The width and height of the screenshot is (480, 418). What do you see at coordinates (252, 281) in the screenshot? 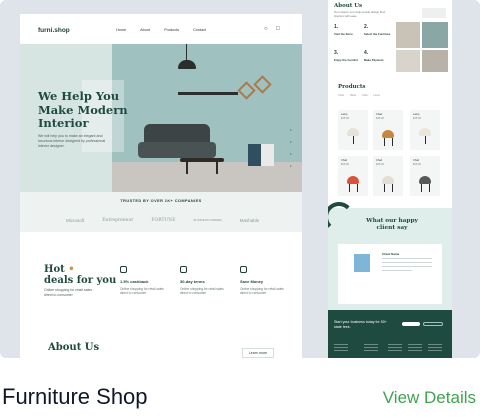
I see `feature-title: Save Money` at bounding box center [252, 281].